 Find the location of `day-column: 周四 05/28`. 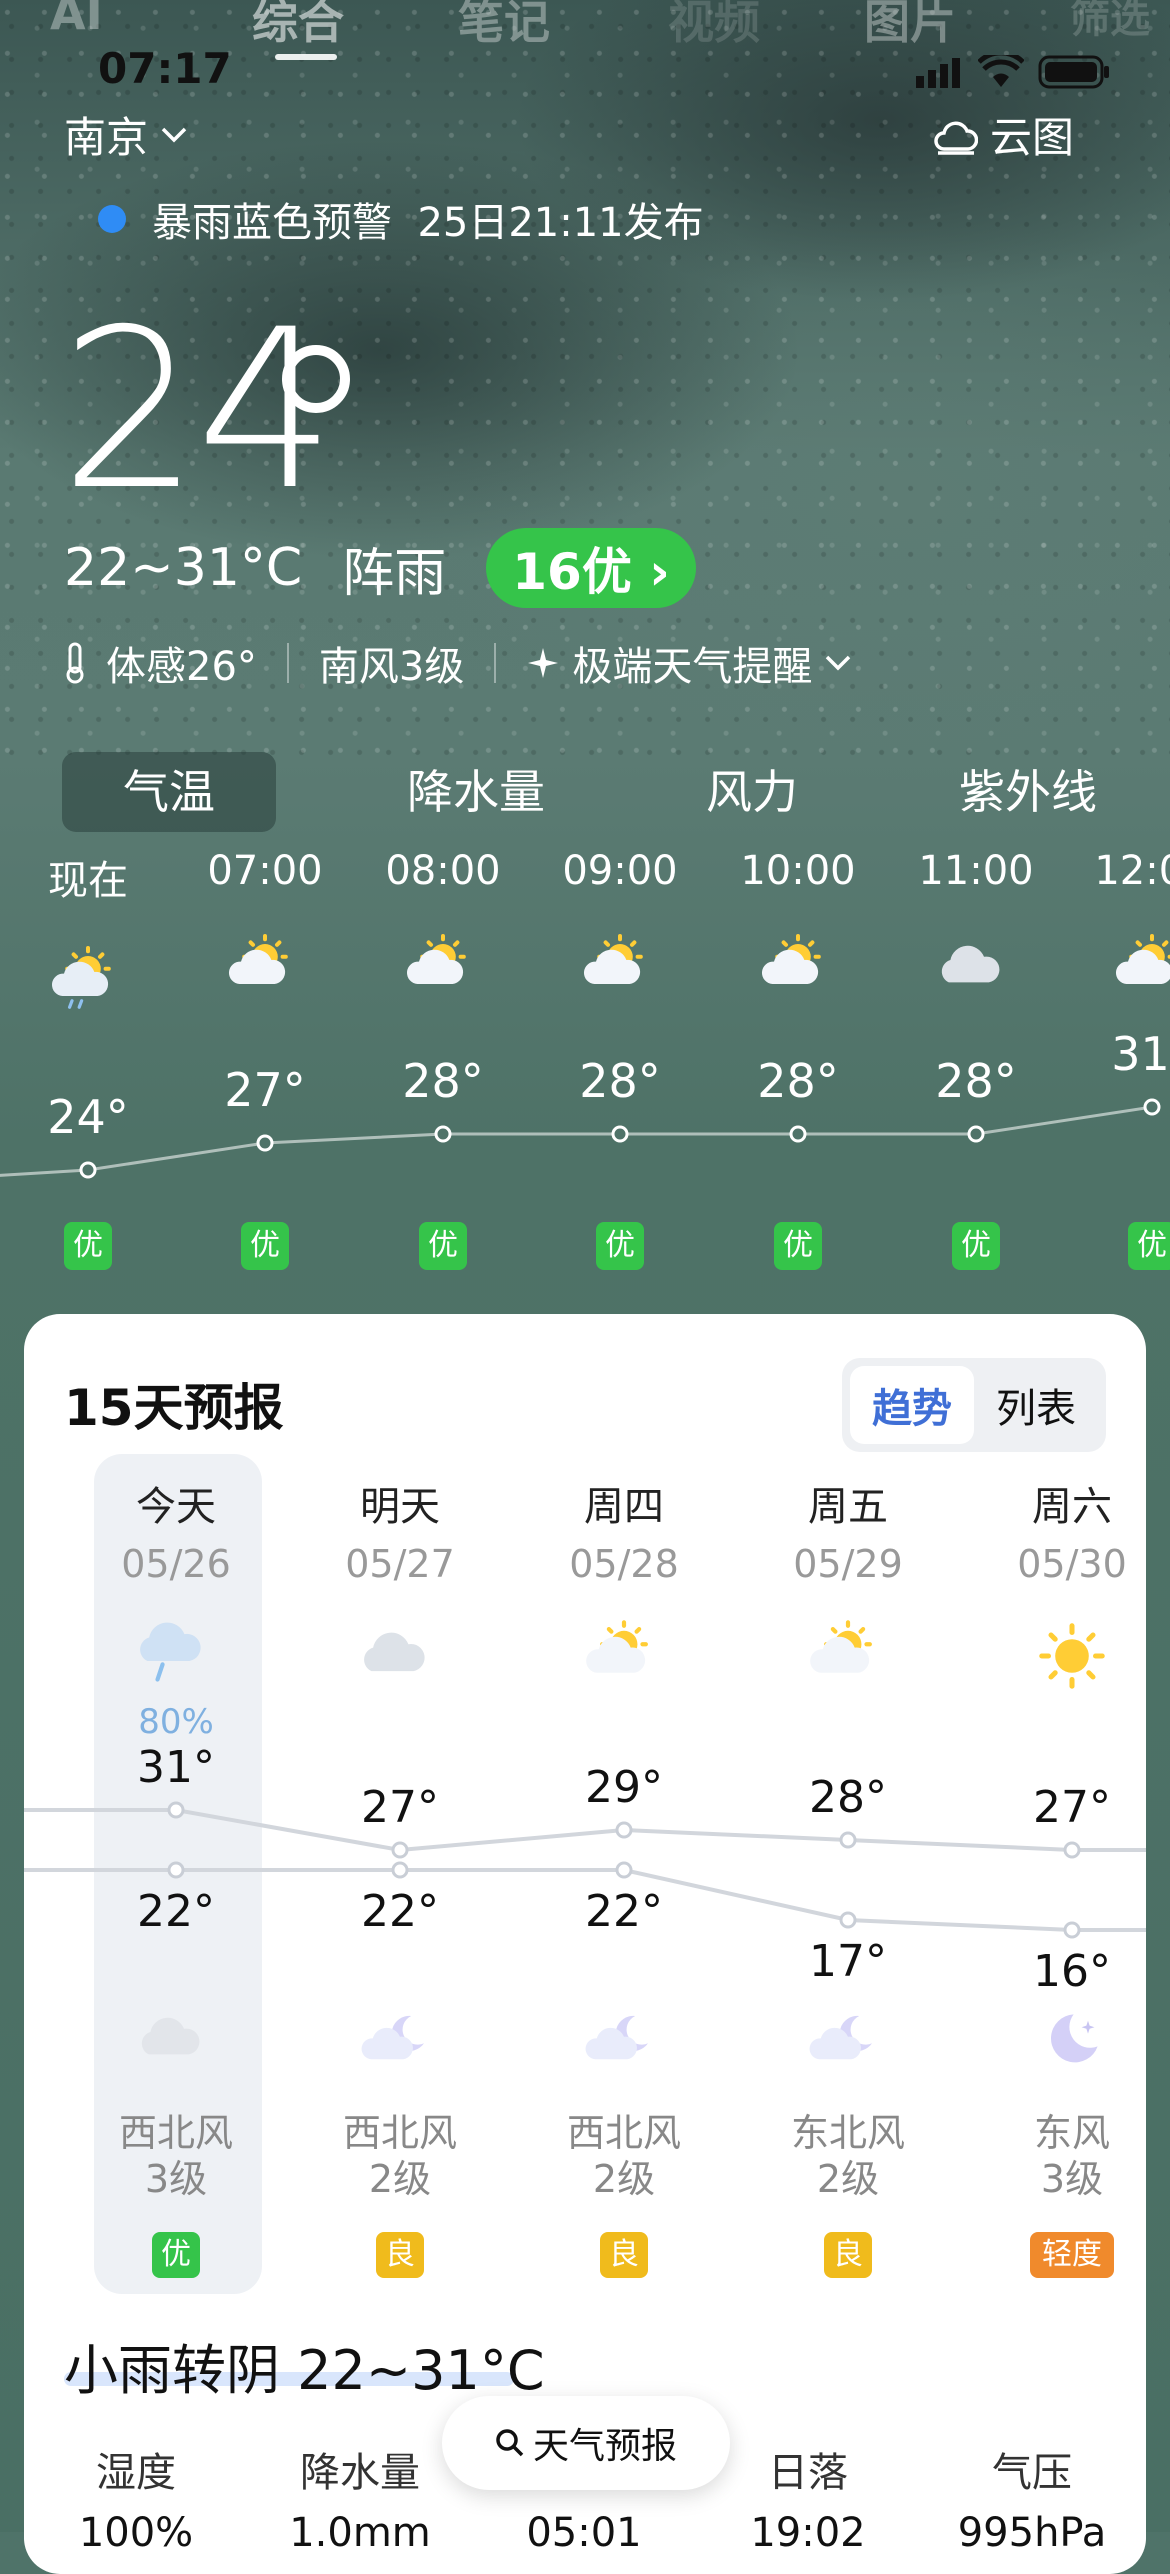

day-column: 周四 05/28 is located at coordinates (624, 1586).